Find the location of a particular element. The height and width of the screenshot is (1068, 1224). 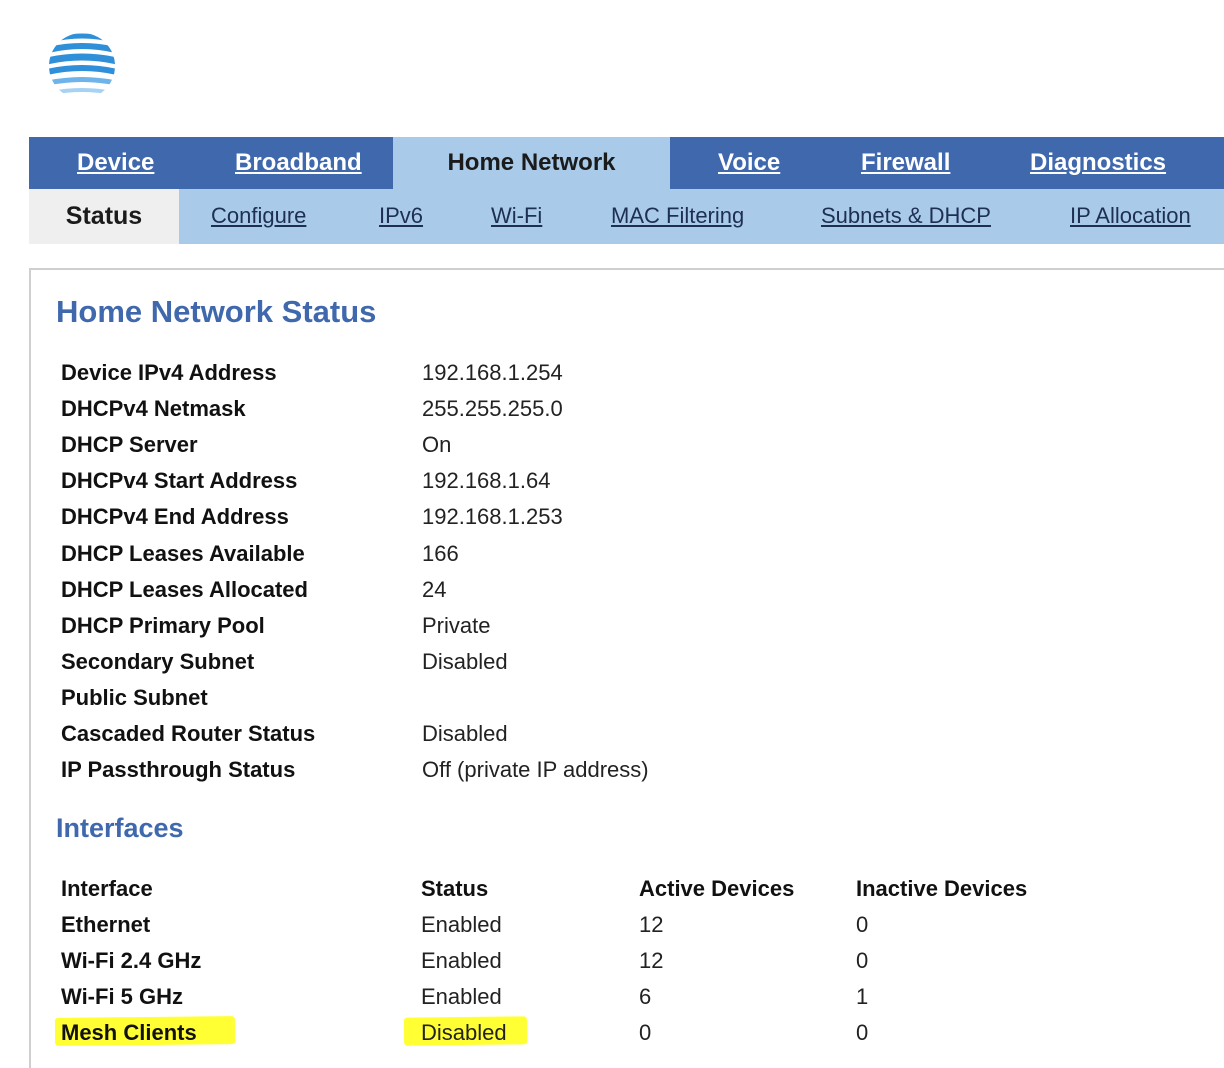

subtab-mac-filtering: MAC Filtering is located at coordinates (677, 216).